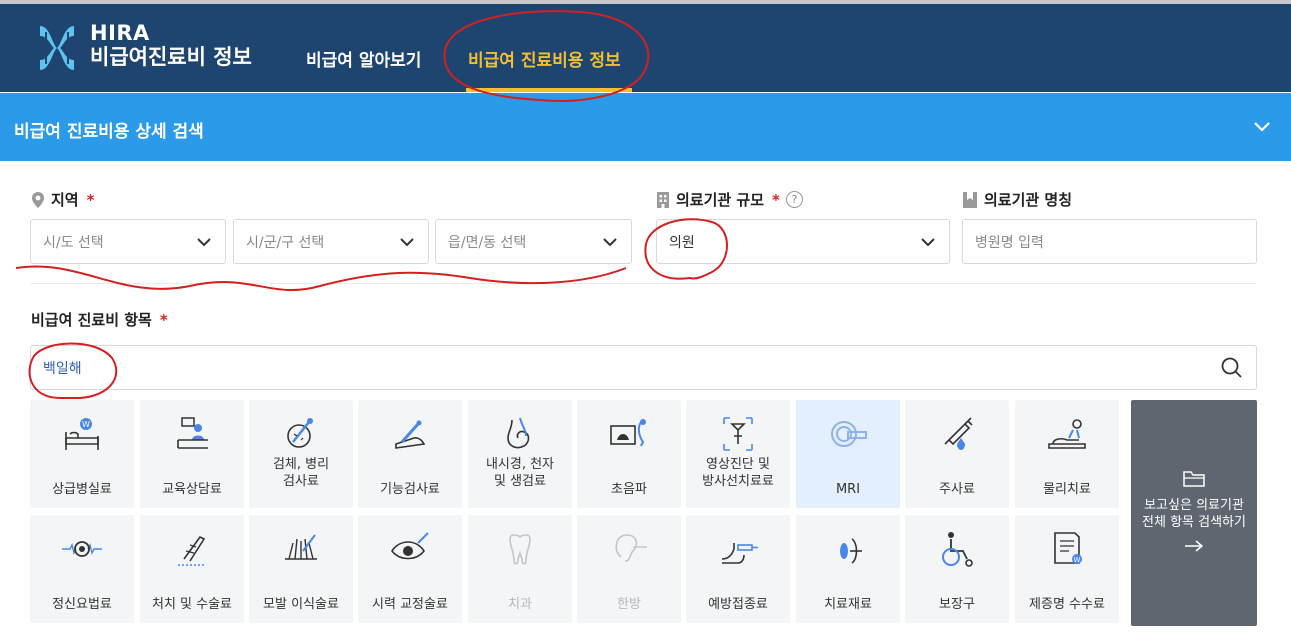 This screenshot has height=640, width=1291. Describe the element at coordinates (331, 241) in the screenshot. I see `sigungu-select: 시/군/구 선택` at that location.